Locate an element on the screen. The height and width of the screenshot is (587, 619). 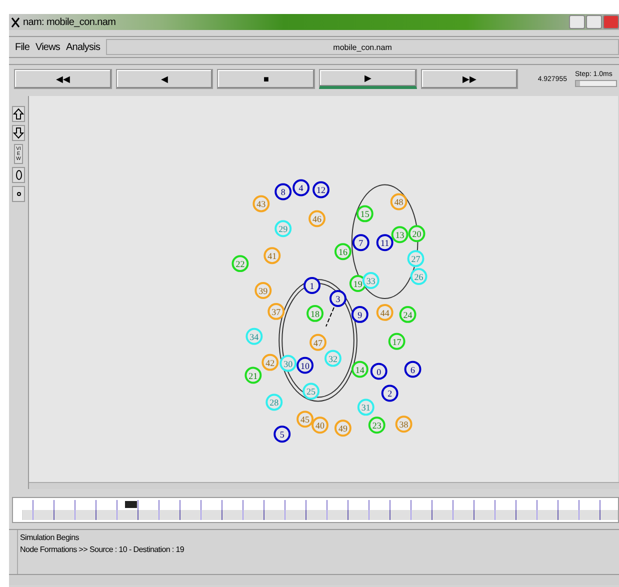
zoom-in-button is located at coordinates (18, 114).